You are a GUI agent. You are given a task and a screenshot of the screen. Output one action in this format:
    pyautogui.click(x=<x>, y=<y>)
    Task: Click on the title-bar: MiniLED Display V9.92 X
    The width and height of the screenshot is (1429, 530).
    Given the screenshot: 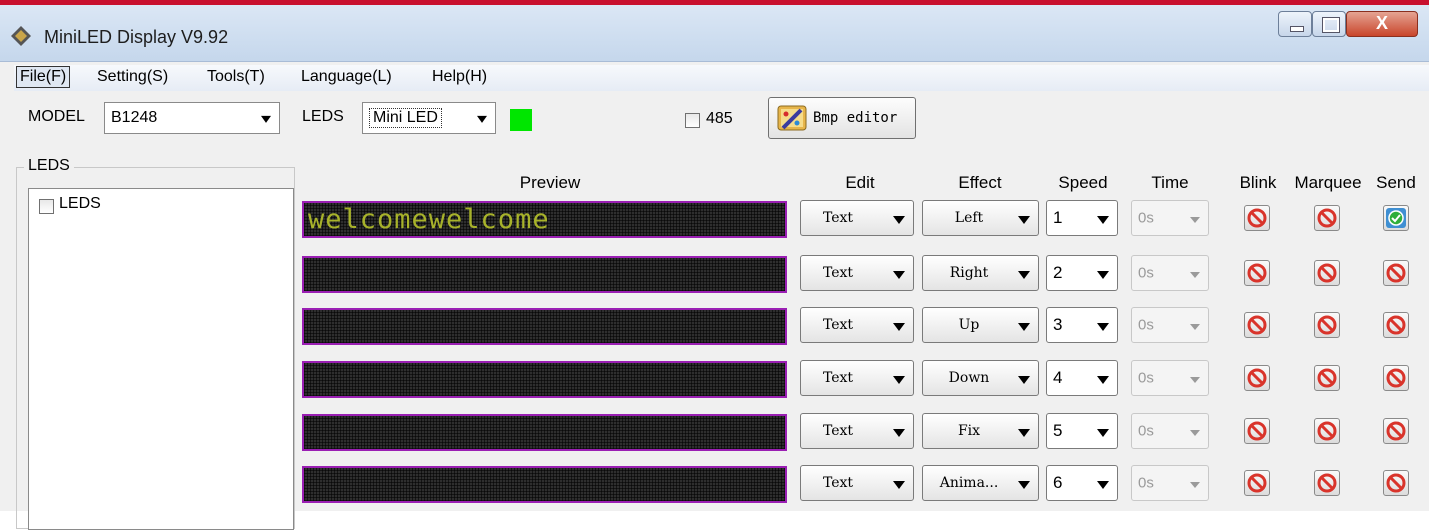 What is the action you would take?
    pyautogui.click(x=714, y=33)
    